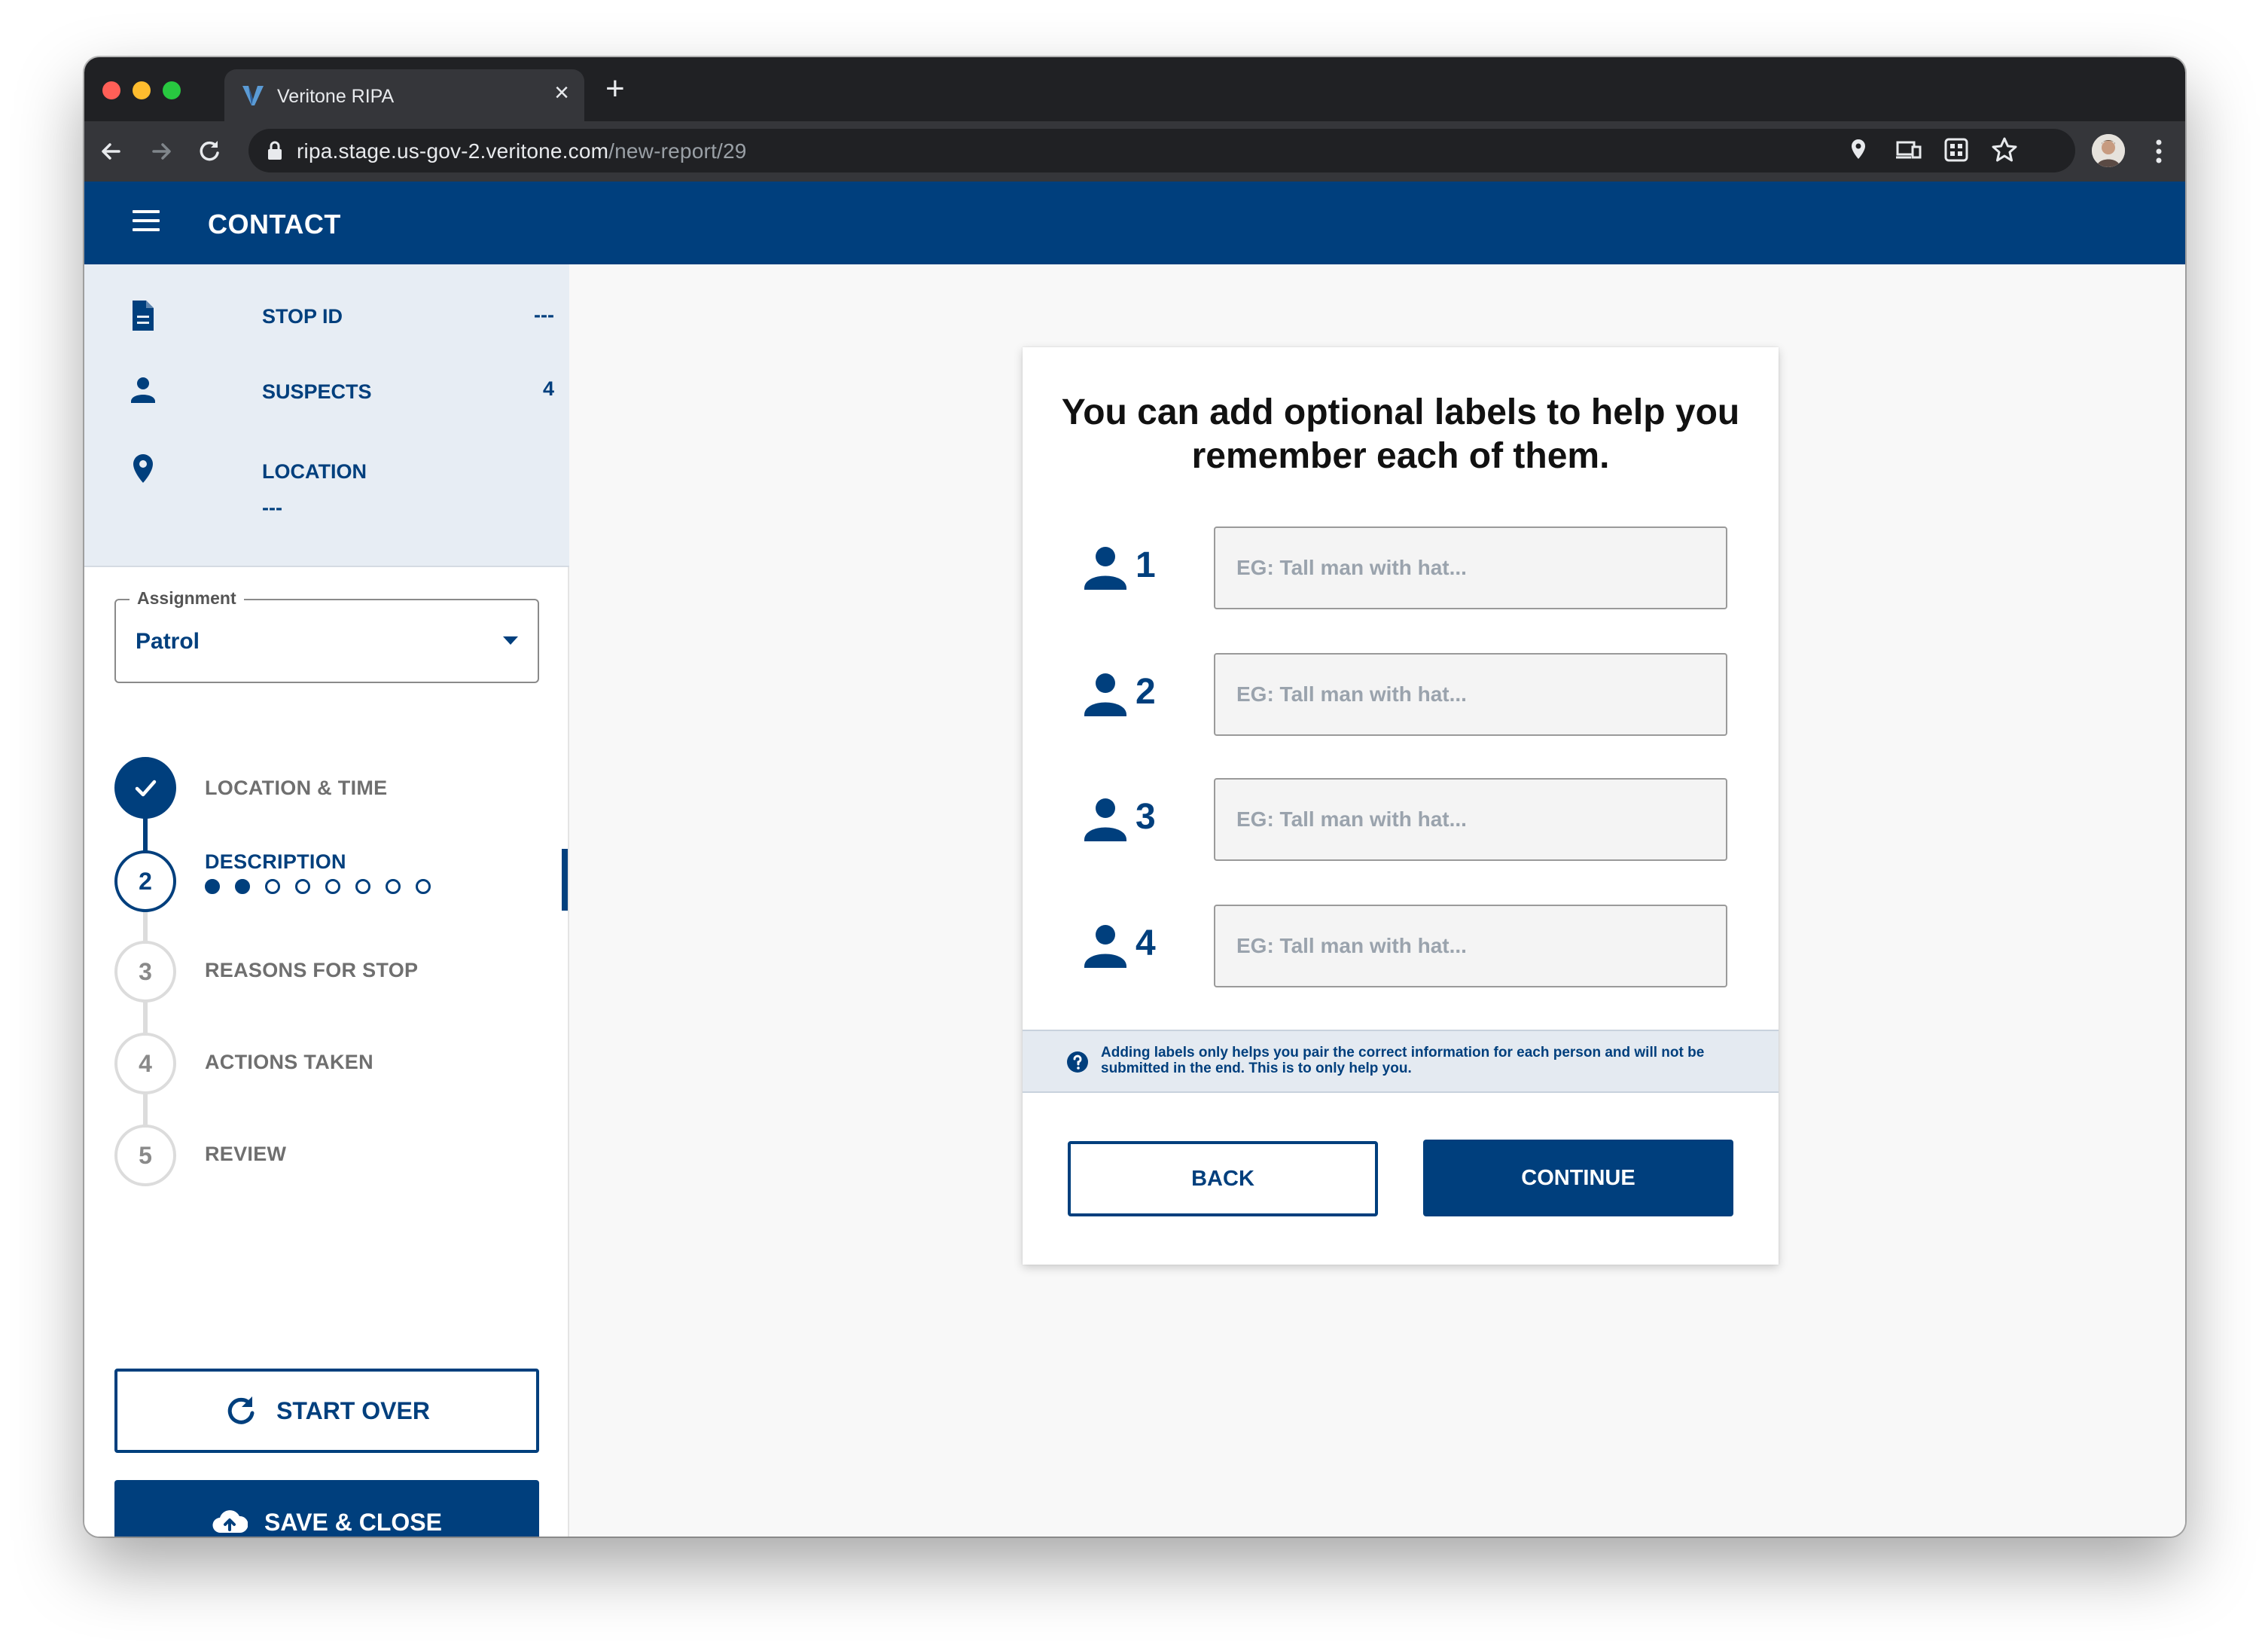 This screenshot has height=1648, width=2268. Describe the element at coordinates (253, 95) in the screenshot. I see `veritone-logo-icon` at that location.